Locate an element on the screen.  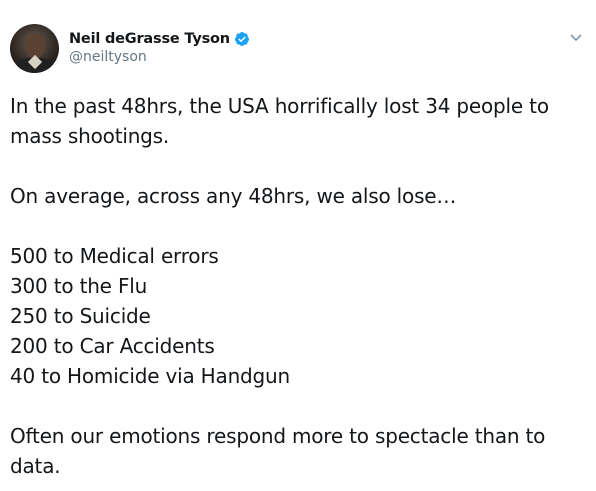
stat-line: 200 to Car Accidents is located at coordinates (112, 346).